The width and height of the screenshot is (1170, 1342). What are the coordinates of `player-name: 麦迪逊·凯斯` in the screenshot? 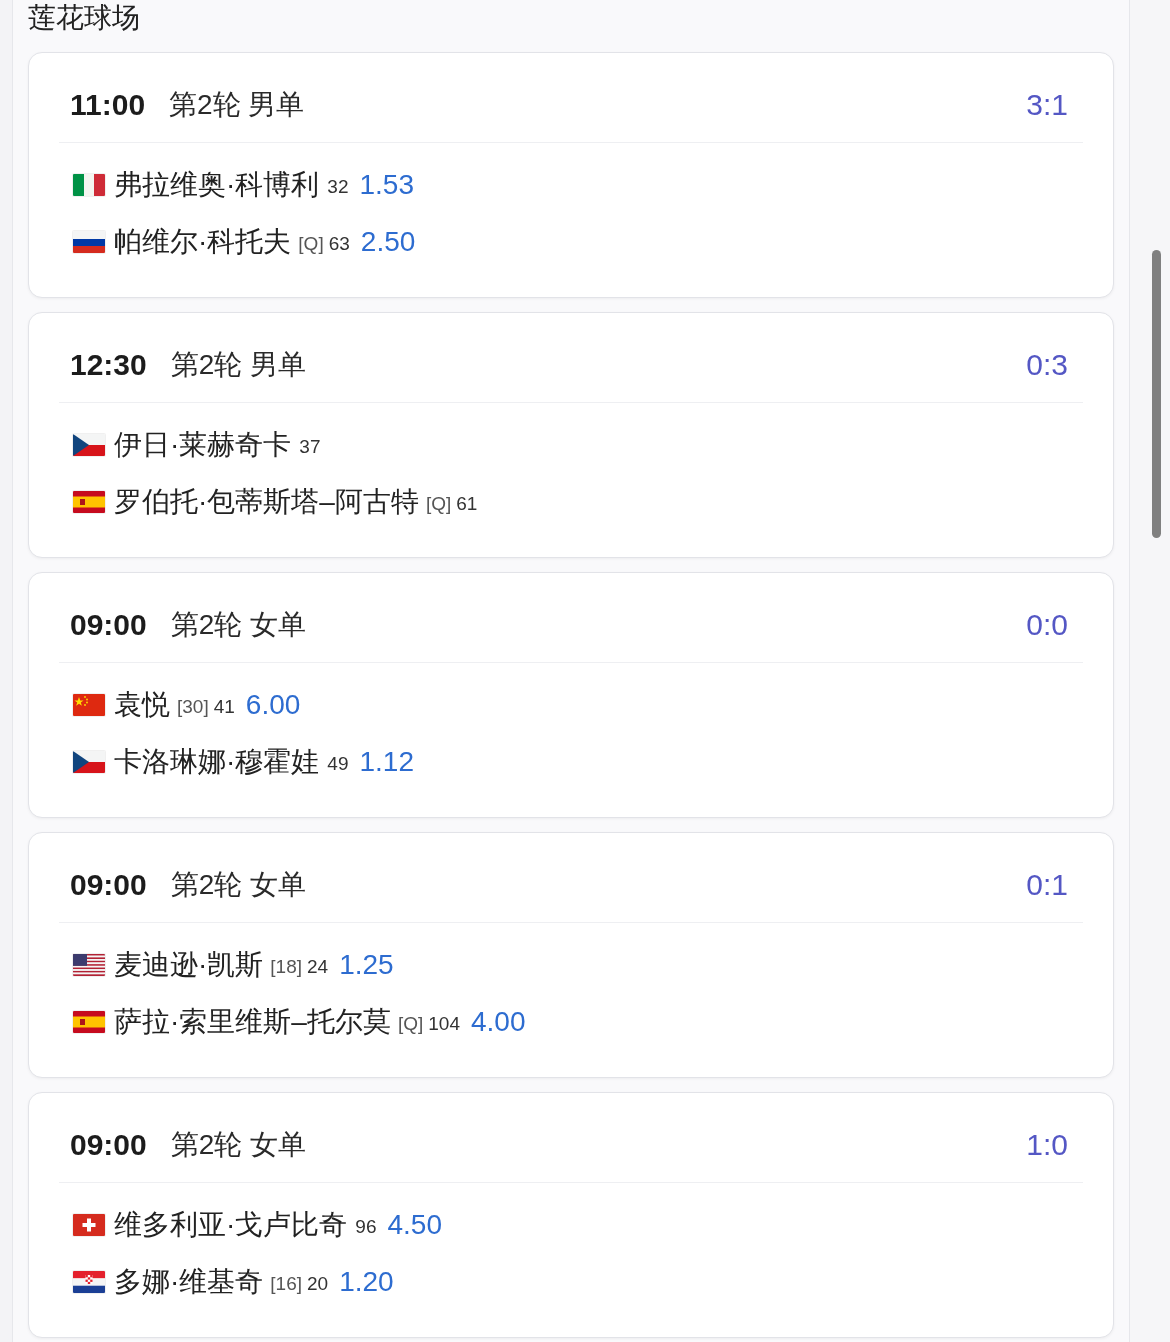 It's located at (189, 964).